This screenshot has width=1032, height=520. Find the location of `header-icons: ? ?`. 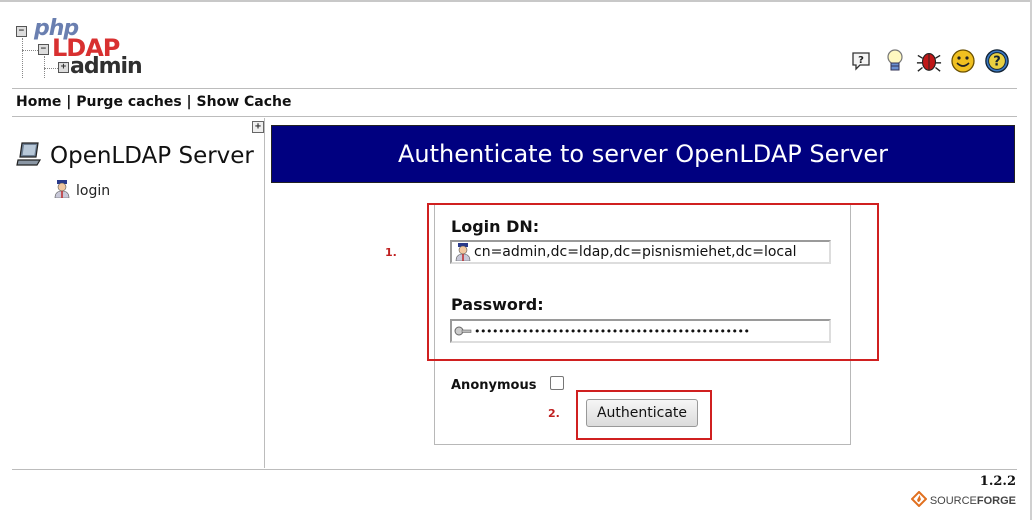

header-icons: ? ? is located at coordinates (929, 61).